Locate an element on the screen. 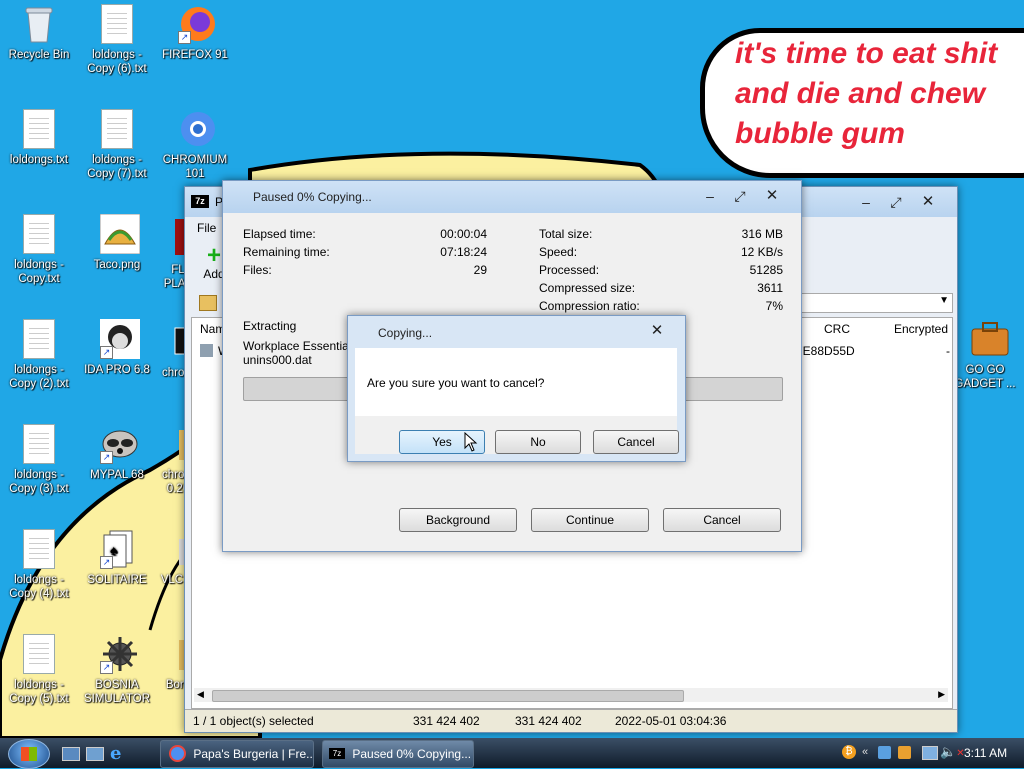 This screenshot has height=769, width=1024. confirm-footer: Yes No Cancel is located at coordinates (517, 435).